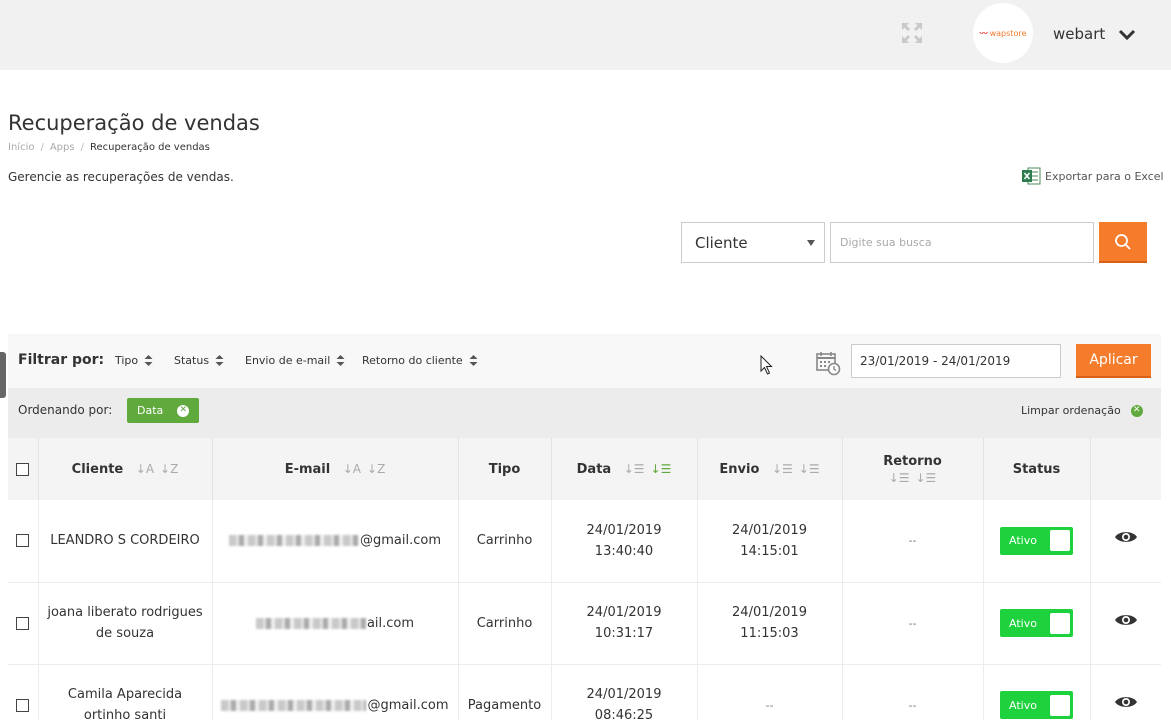 The width and height of the screenshot is (1171, 720). I want to click on page-title: Recuperação de vendas, so click(134, 123).